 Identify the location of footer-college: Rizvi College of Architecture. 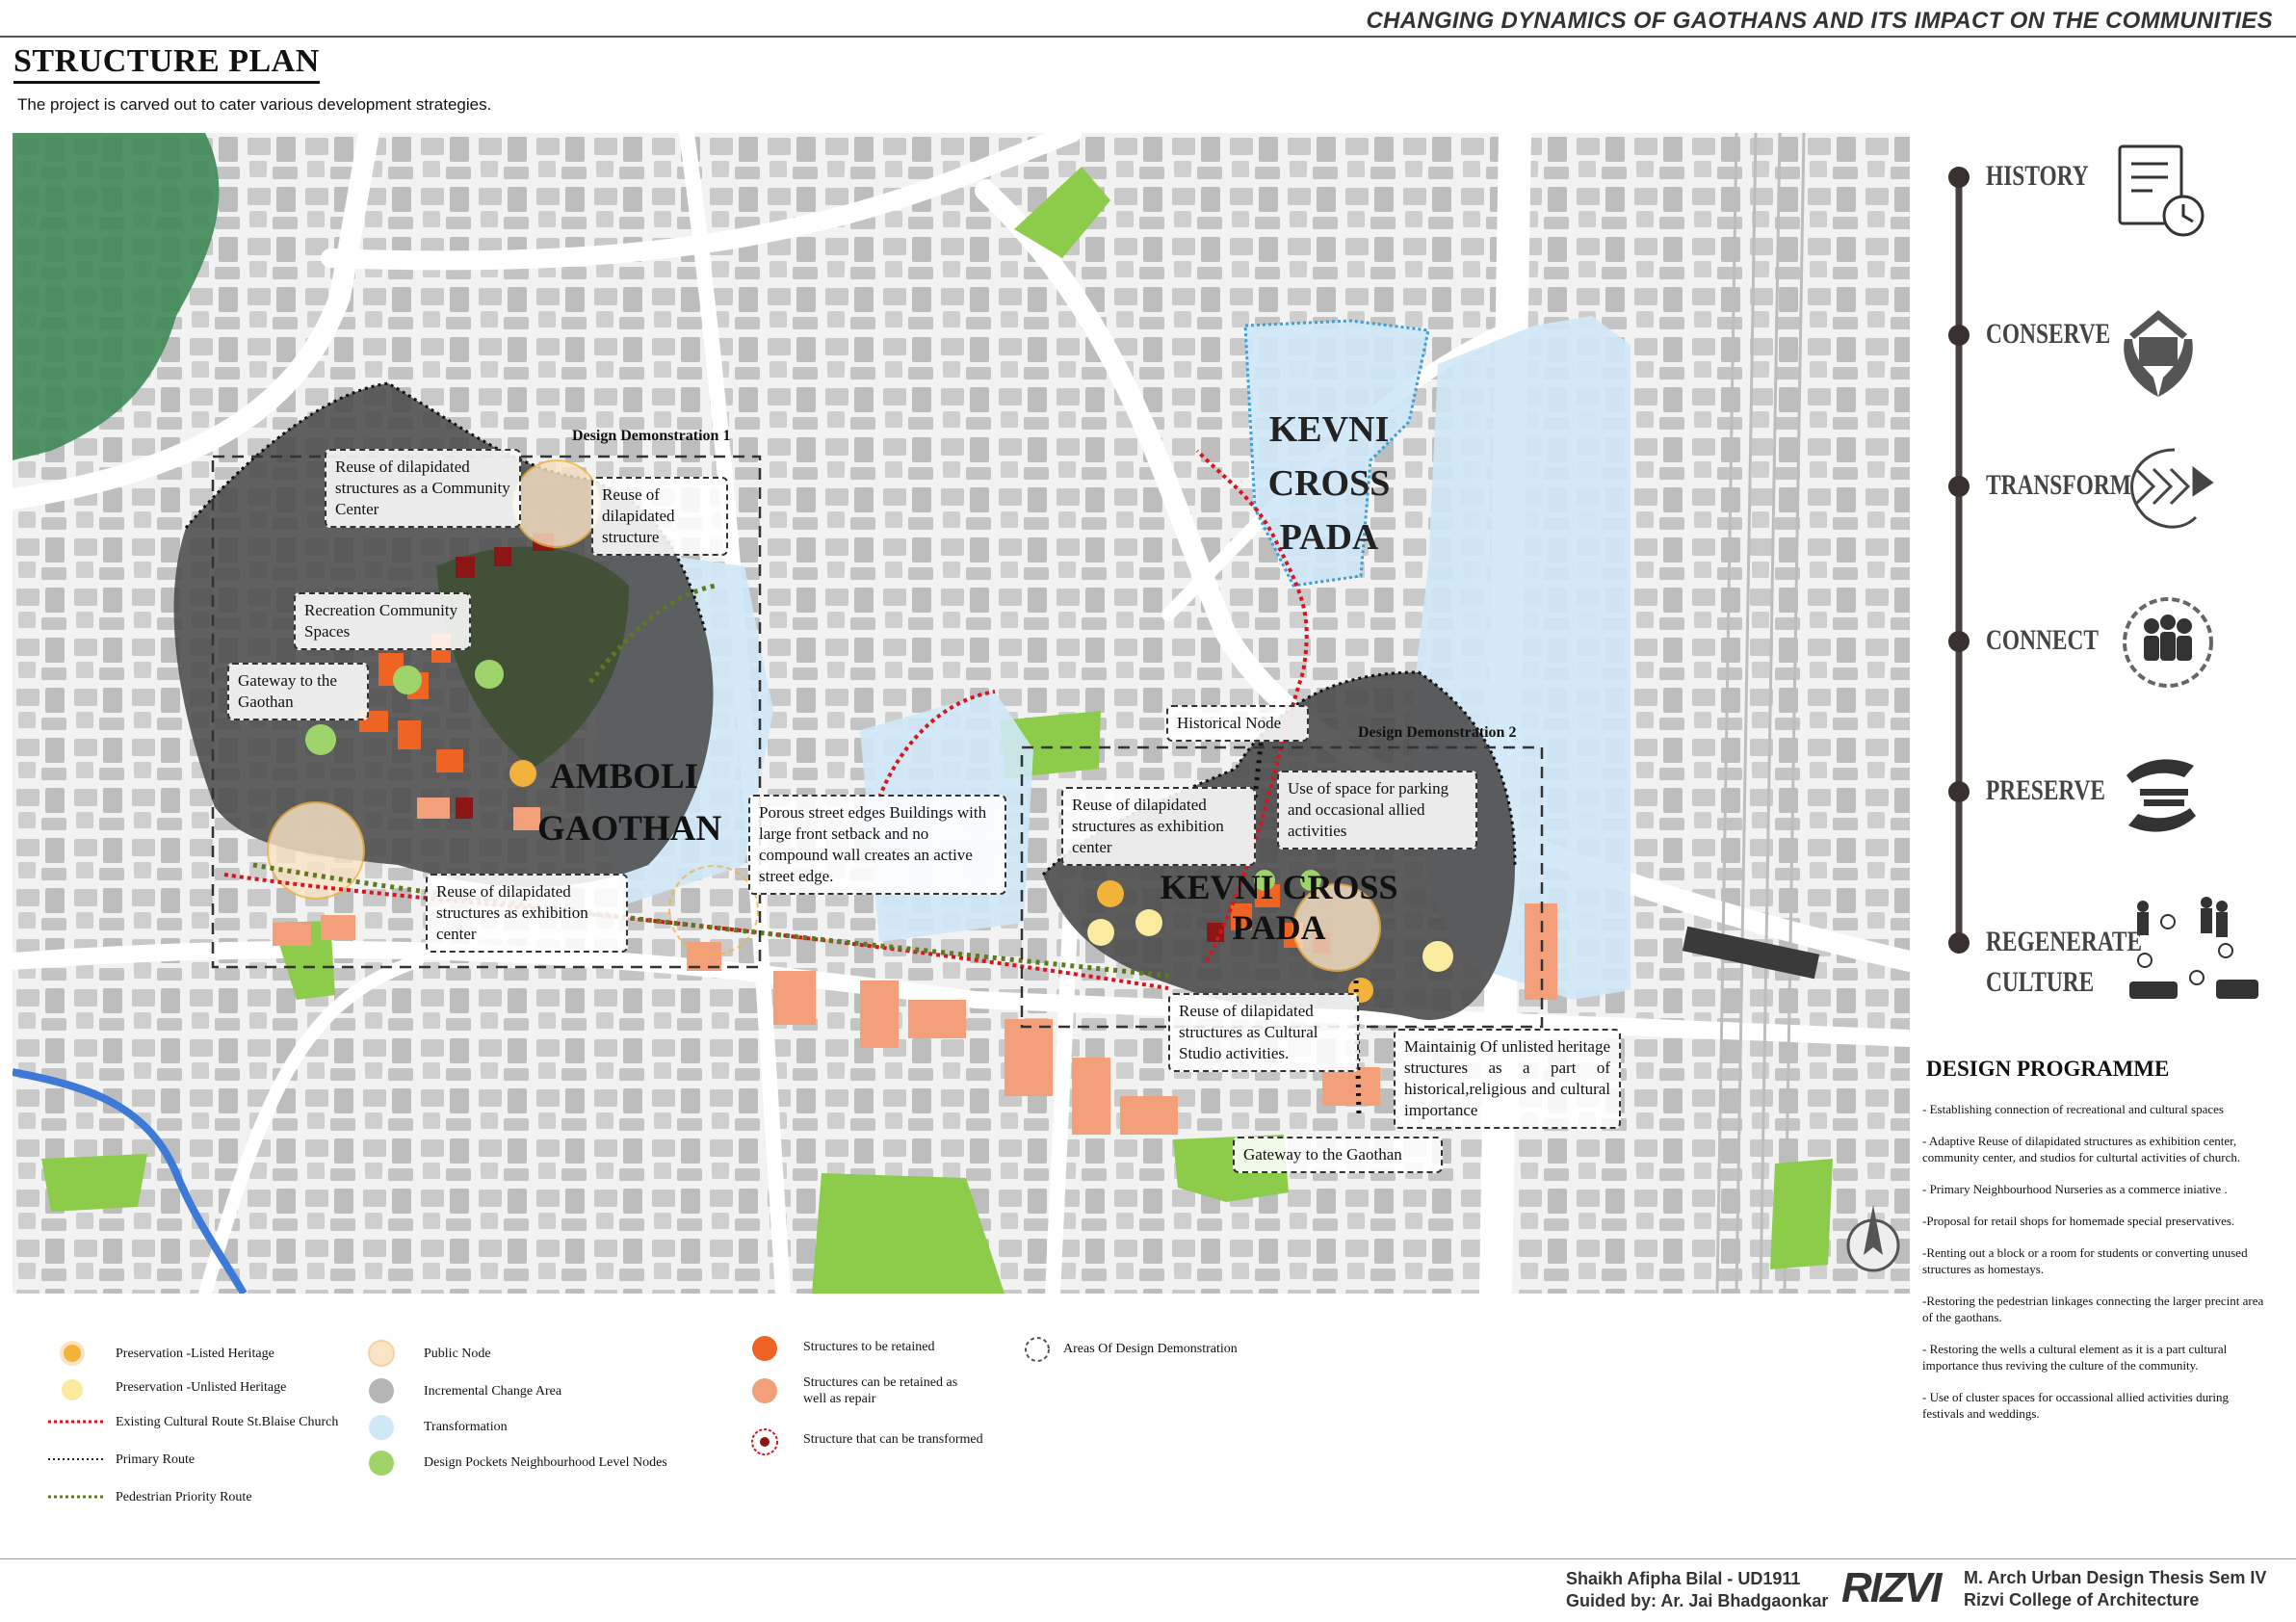
(2082, 1599).